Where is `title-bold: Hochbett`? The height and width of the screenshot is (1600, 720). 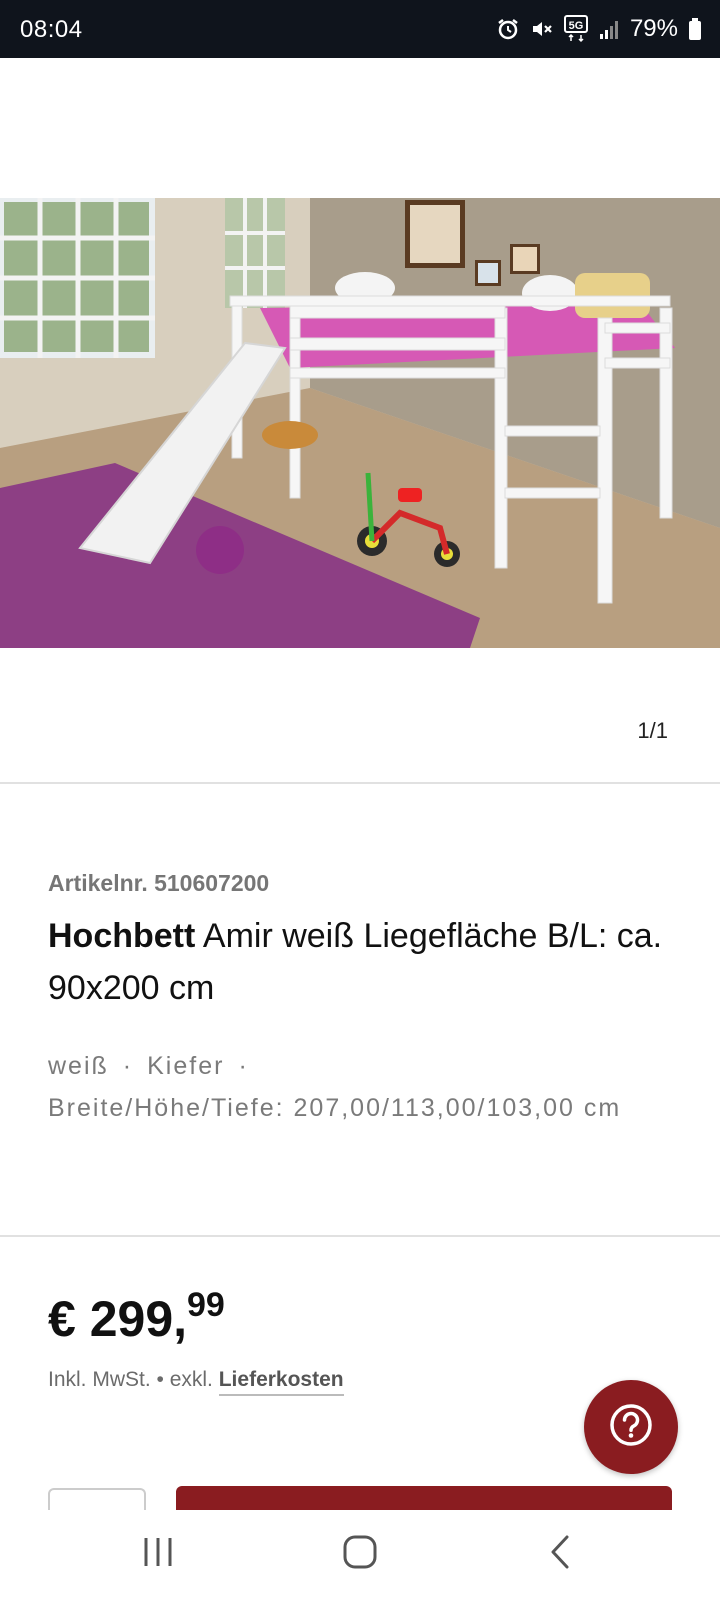
title-bold: Hochbett is located at coordinates (122, 936).